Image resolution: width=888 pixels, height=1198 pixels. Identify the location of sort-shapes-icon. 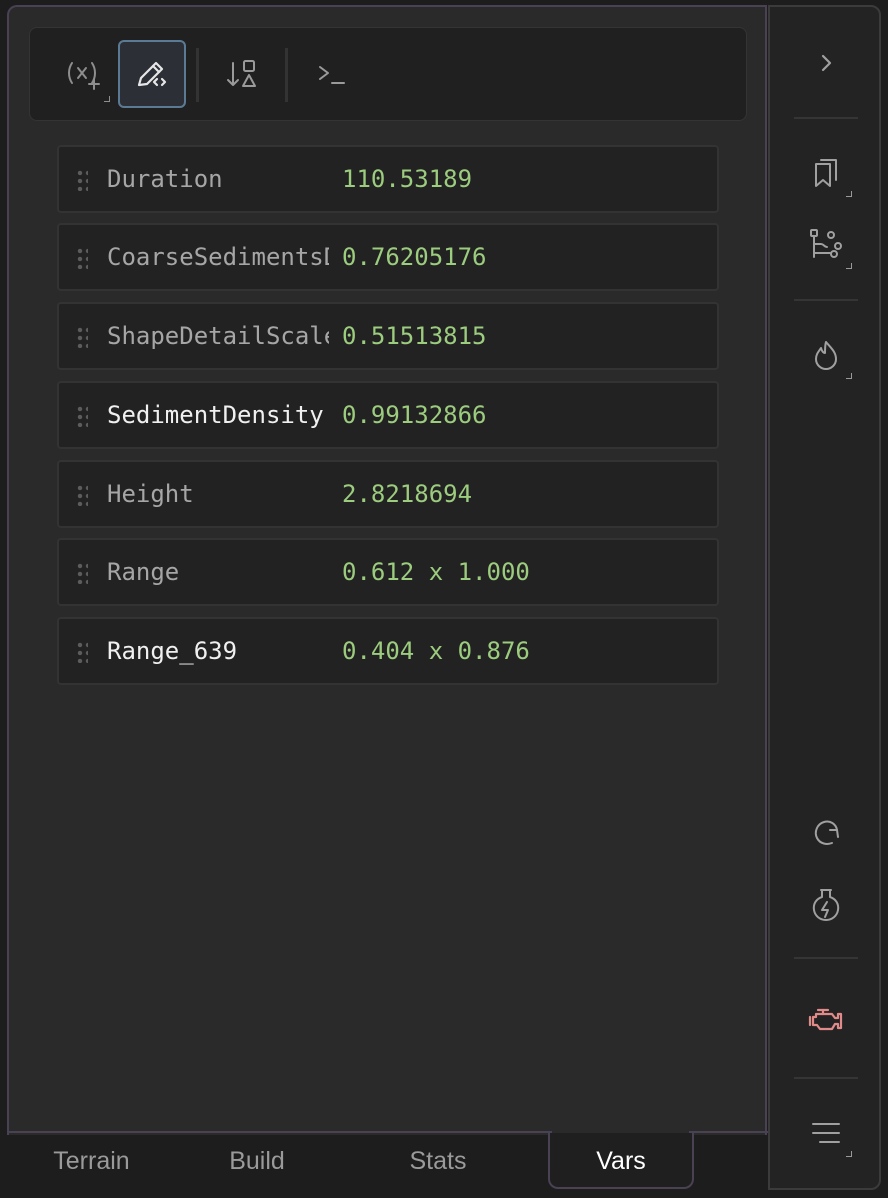
(242, 74).